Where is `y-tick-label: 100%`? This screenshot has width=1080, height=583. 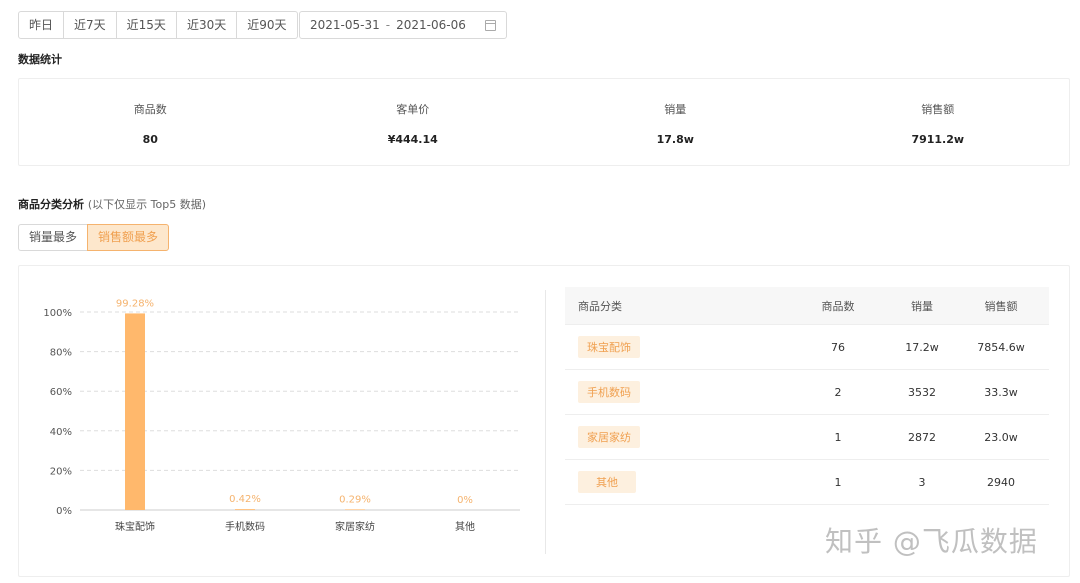 y-tick-label: 100% is located at coordinates (57, 313).